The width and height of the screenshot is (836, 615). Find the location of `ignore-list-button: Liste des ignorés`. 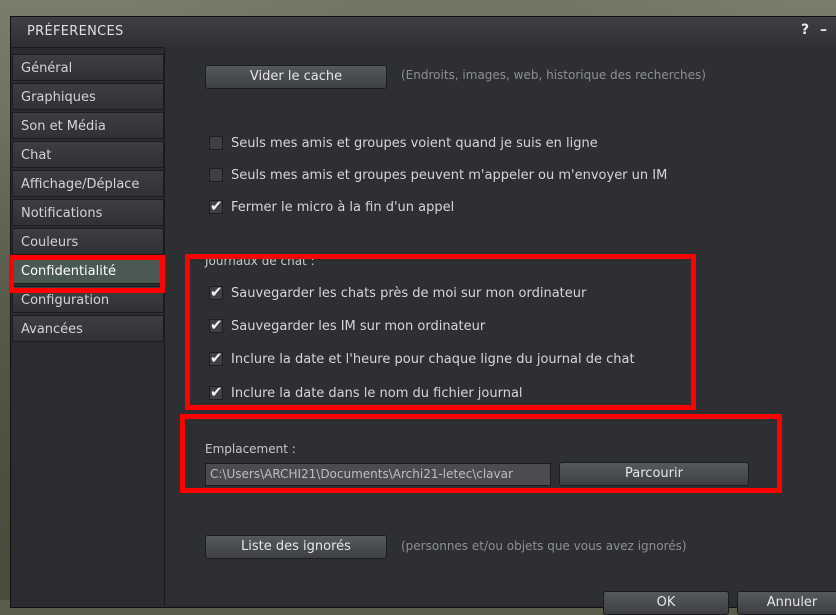

ignore-list-button: Liste des ignorés is located at coordinates (296, 547).